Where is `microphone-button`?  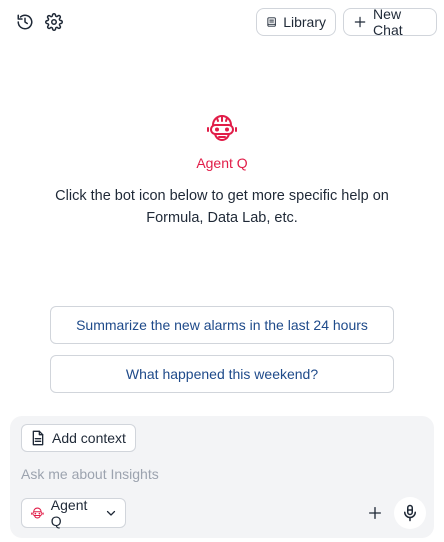
microphone-button is located at coordinates (410, 513).